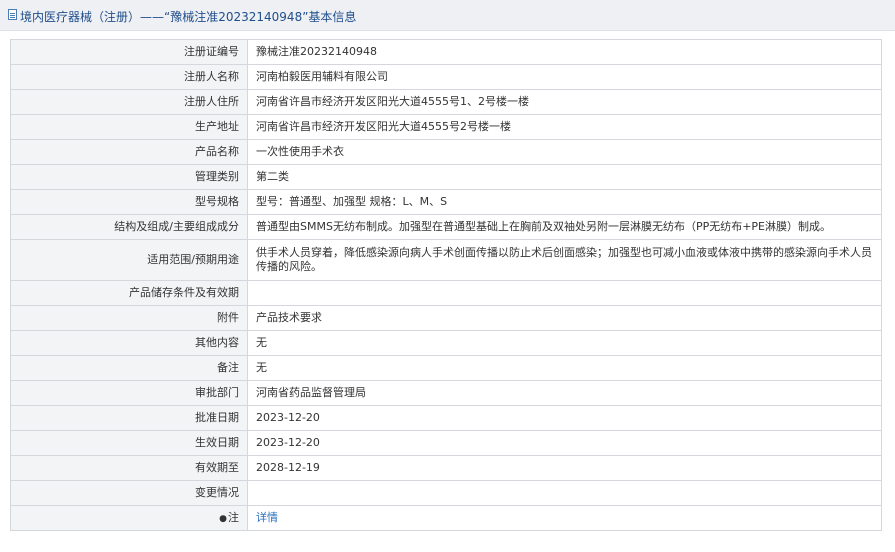 Image resolution: width=895 pixels, height=552 pixels. I want to click on field-value: 河南省许昌市经济开发区阳光大道4555号2号楼一楼, so click(564, 127).